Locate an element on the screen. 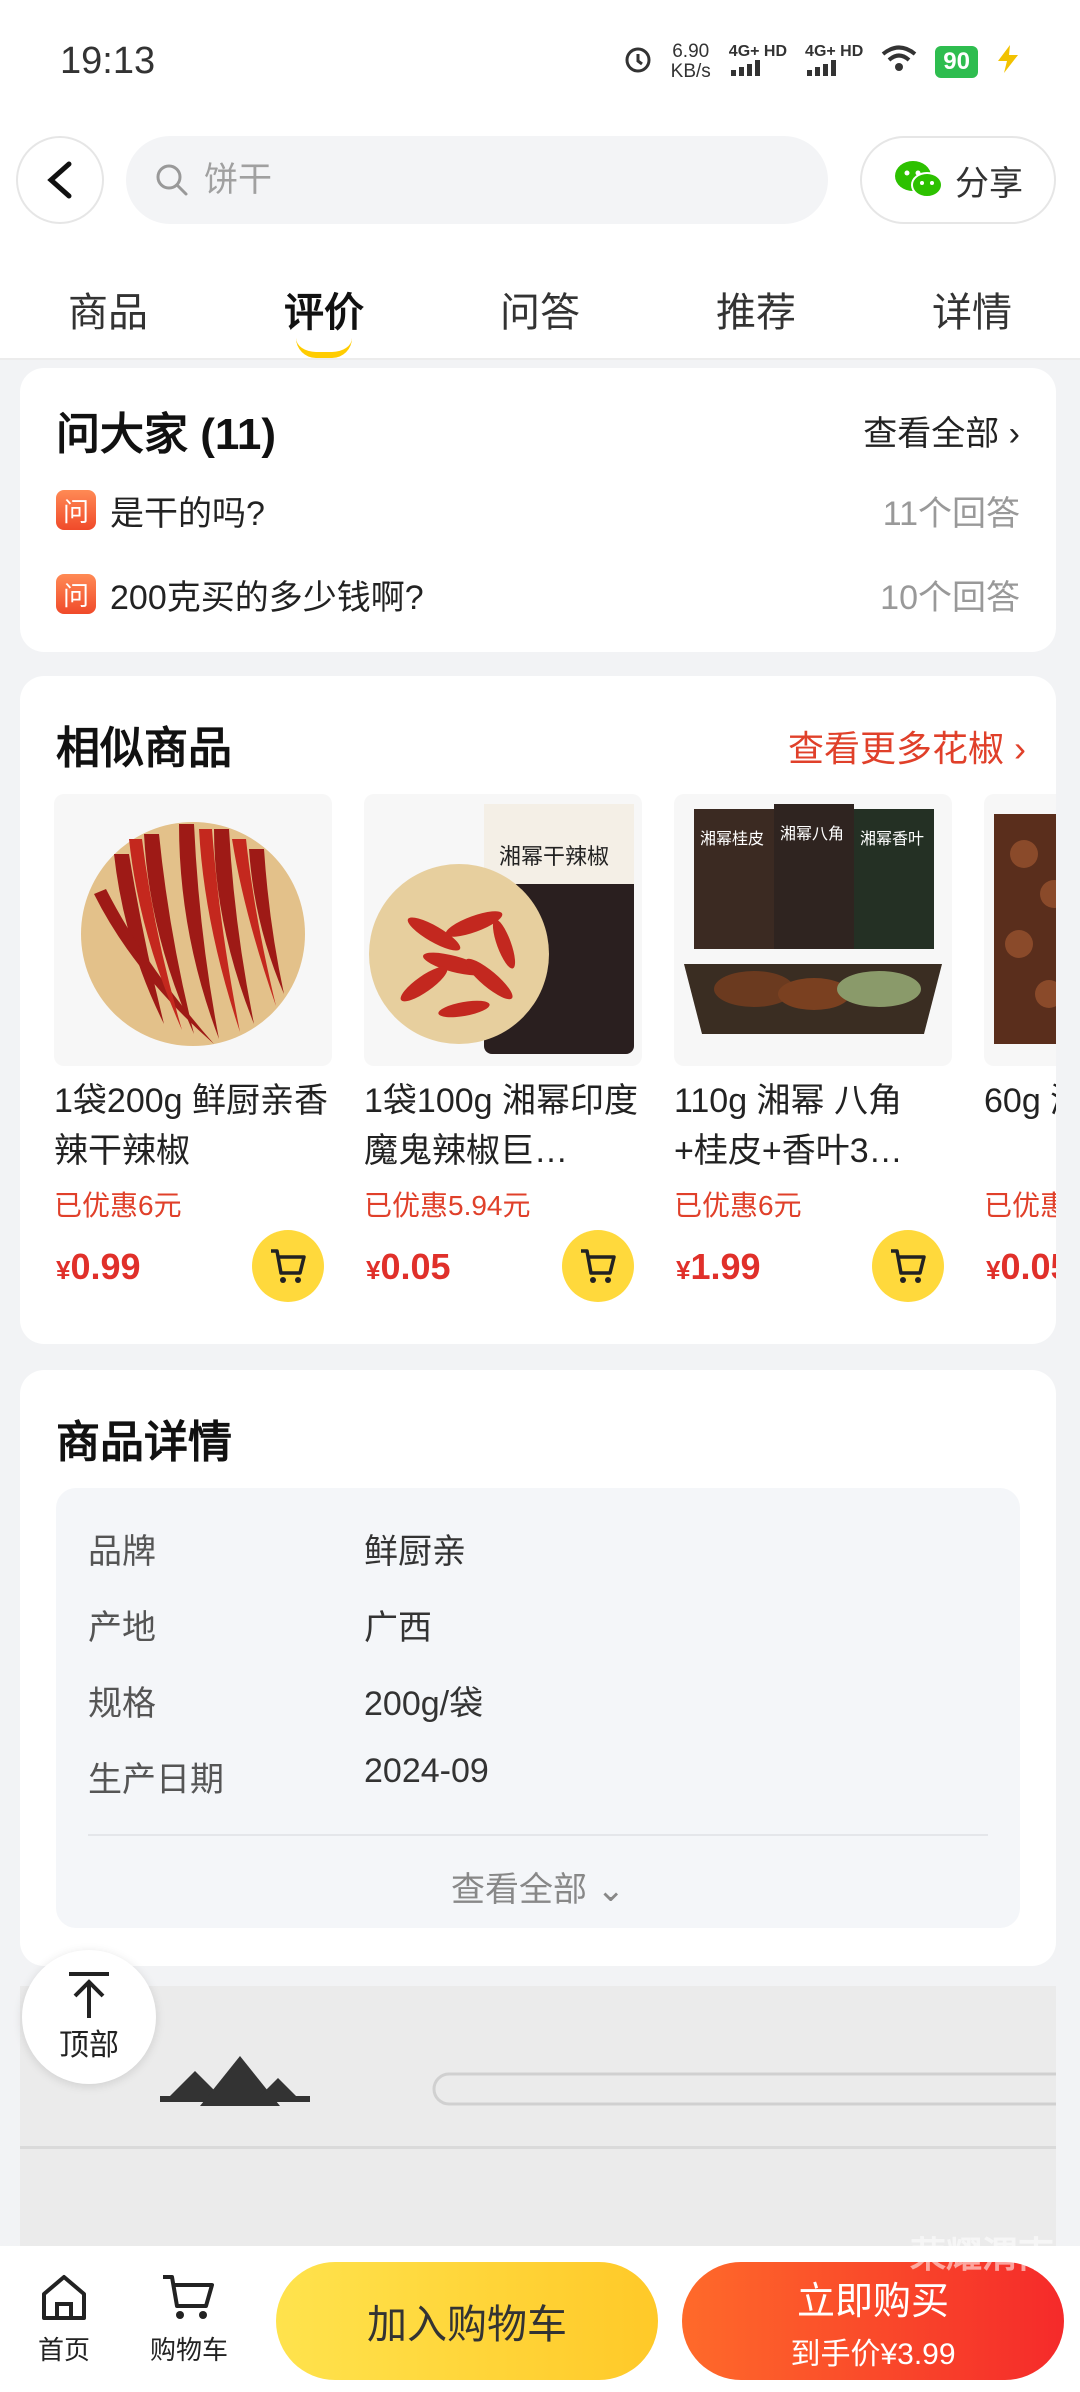 This screenshot has height=2392, width=1080. back-to-top-button: 顶部 is located at coordinates (89, 2017).